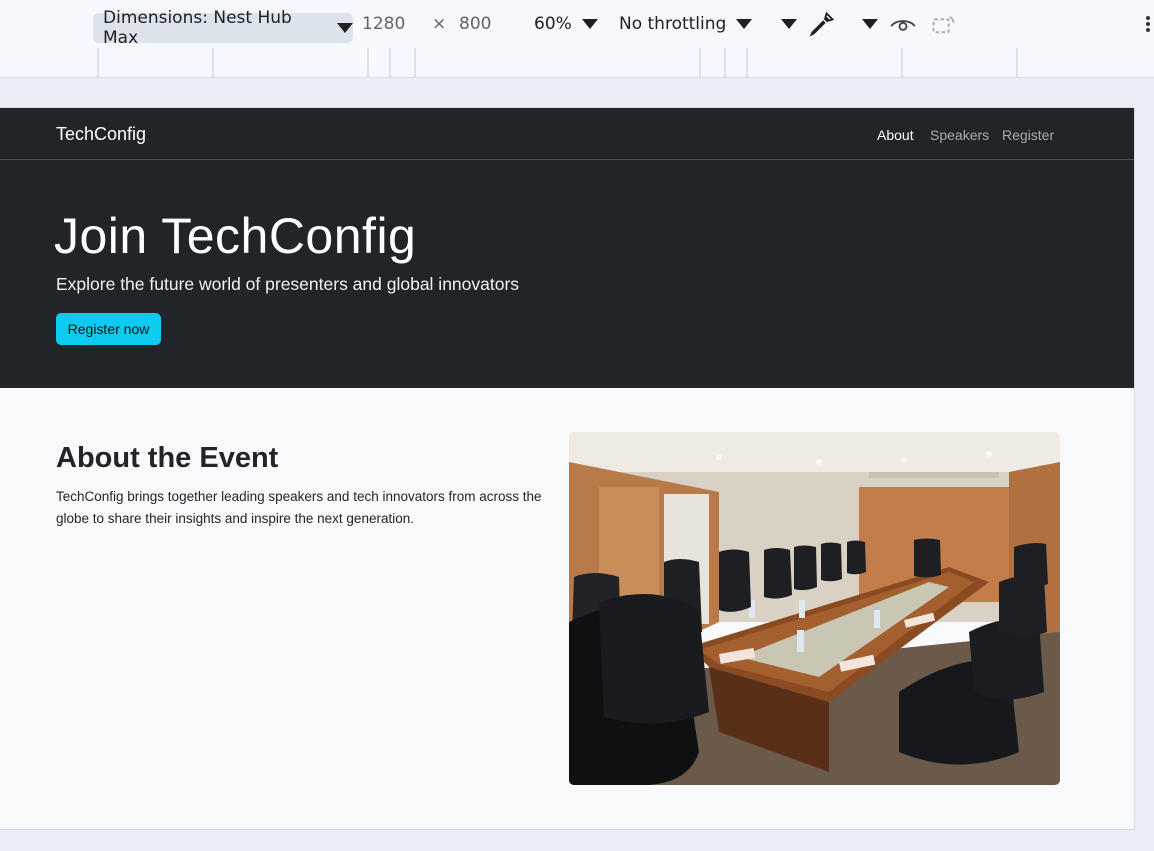 The height and width of the screenshot is (851, 1154). I want to click on dimensions-label: Dimensions: Nest Hub Max, so click(197, 28).